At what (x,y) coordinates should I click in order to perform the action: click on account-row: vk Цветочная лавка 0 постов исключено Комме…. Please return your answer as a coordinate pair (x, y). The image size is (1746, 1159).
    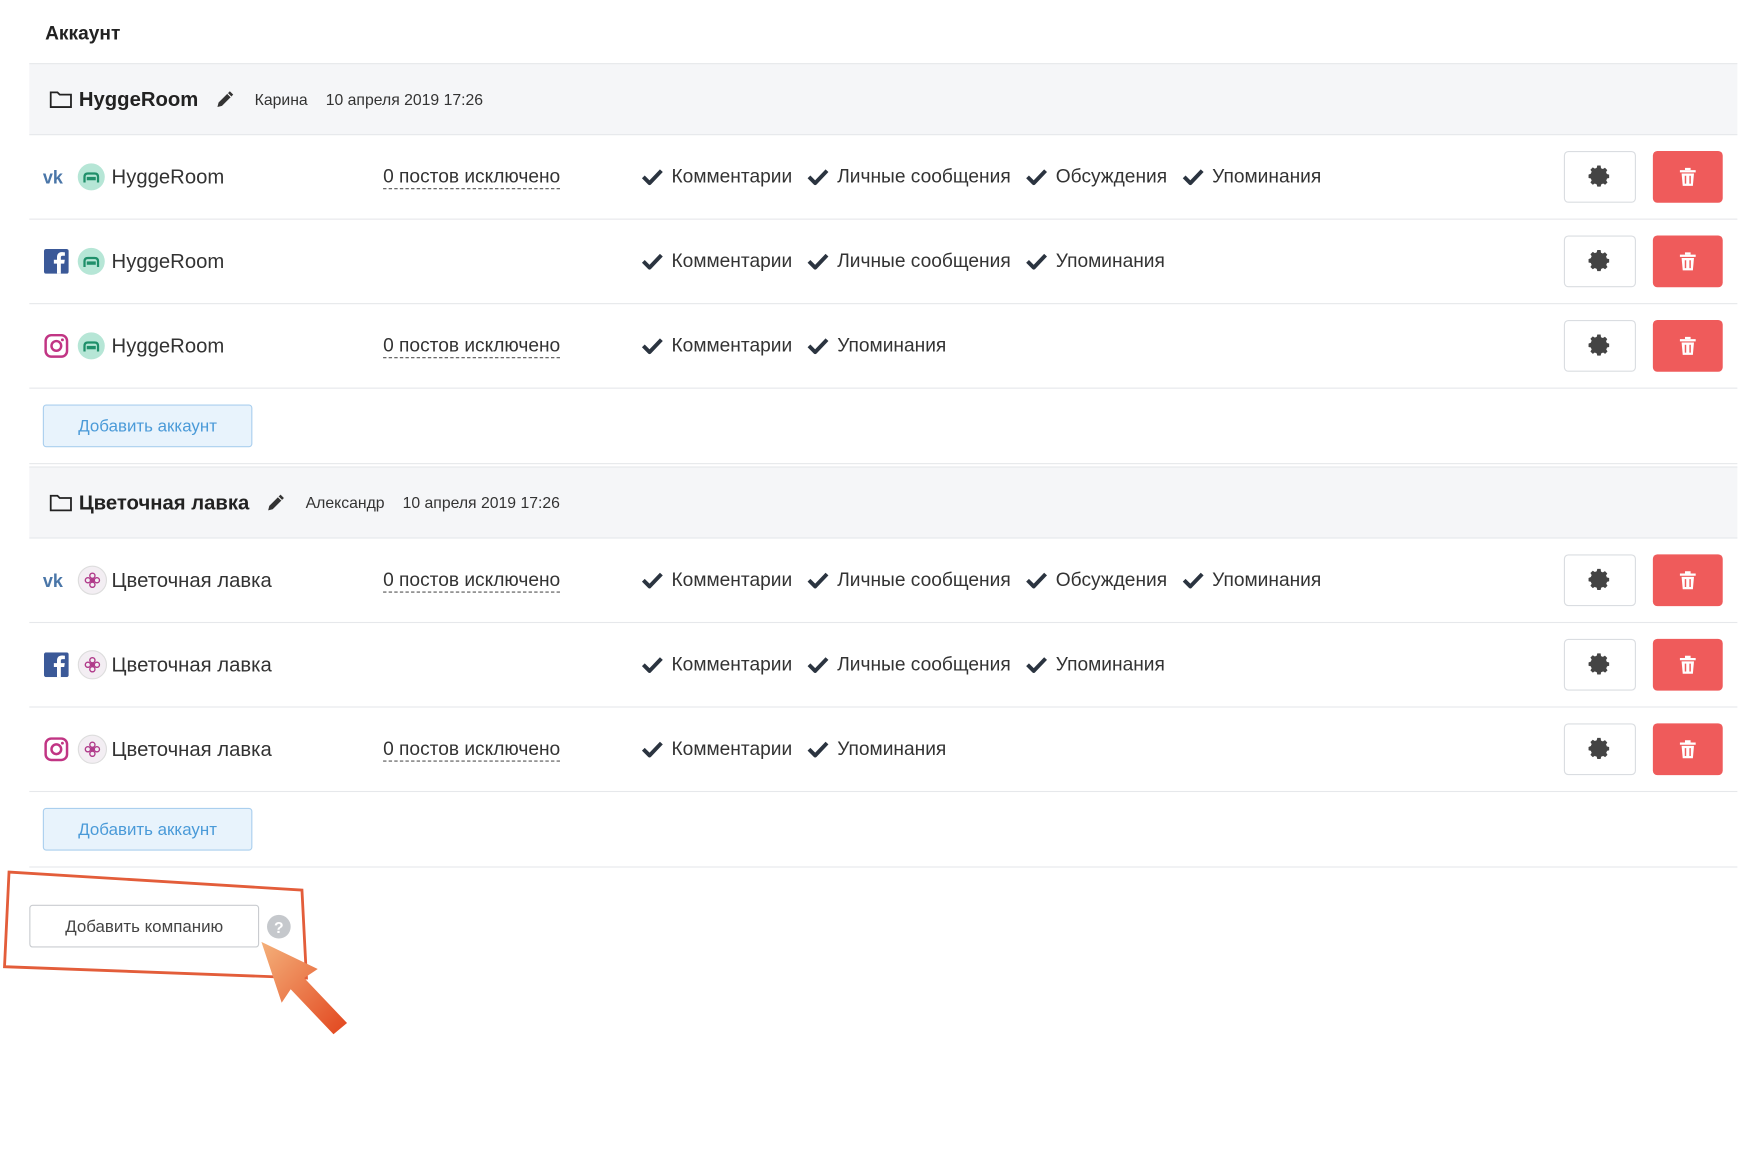
    Looking at the image, I should click on (883, 581).